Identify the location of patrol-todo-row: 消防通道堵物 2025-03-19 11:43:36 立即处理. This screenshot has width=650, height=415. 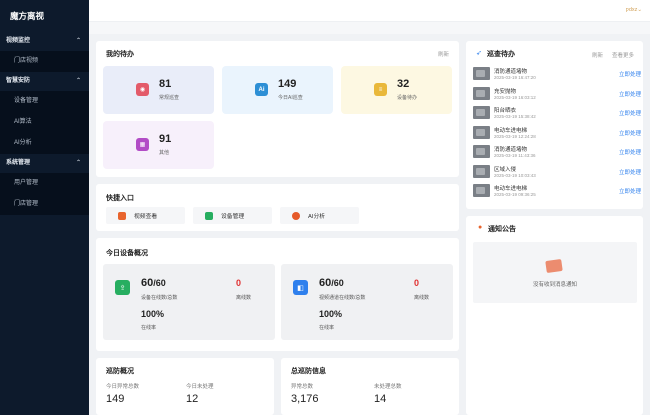
(557, 153).